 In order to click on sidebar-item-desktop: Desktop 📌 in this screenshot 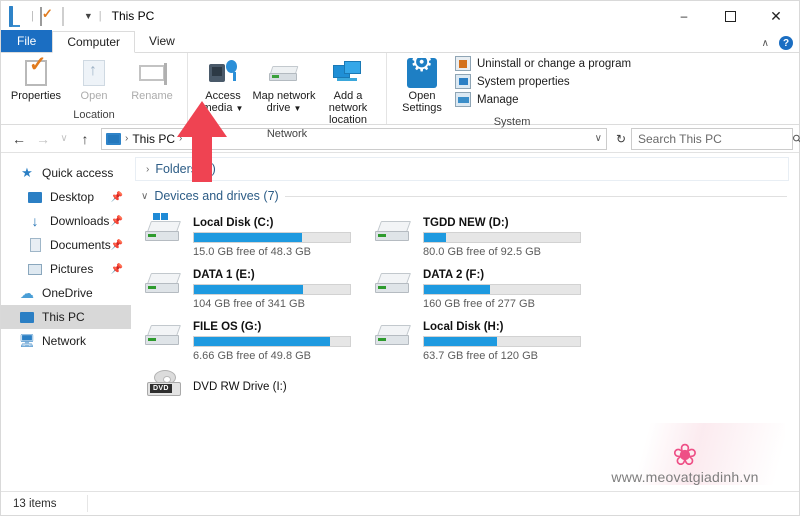, I will do `click(66, 197)`.